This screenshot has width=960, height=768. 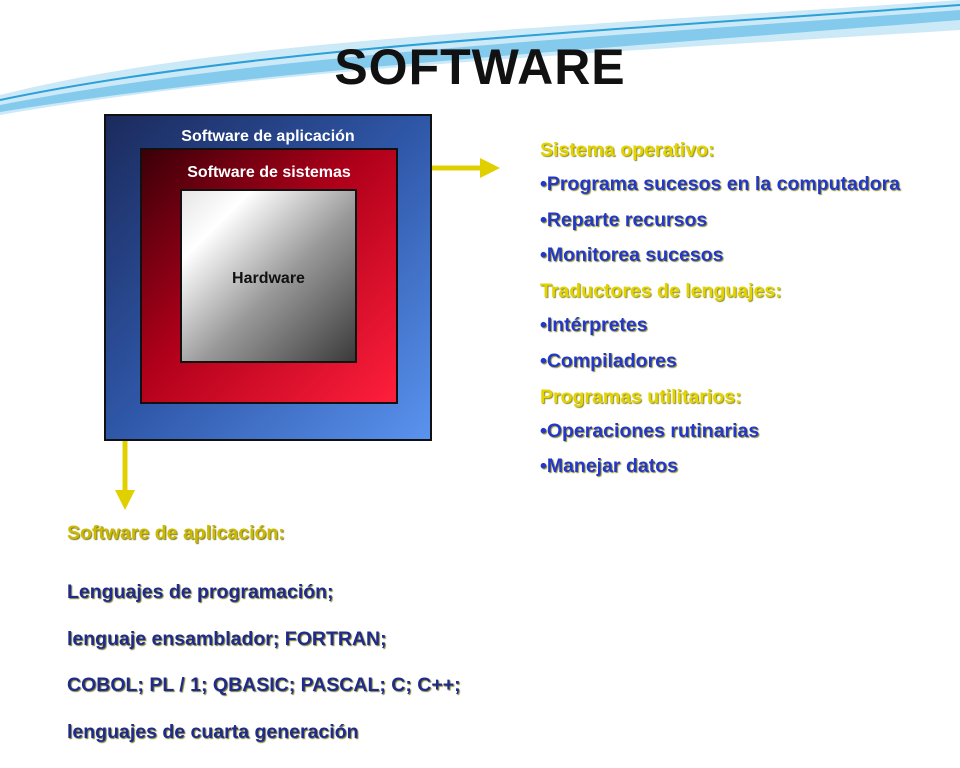 What do you see at coordinates (227, 638) in the screenshot?
I see `languages-line: lenguaje ensamblador; FORTRAN;` at bounding box center [227, 638].